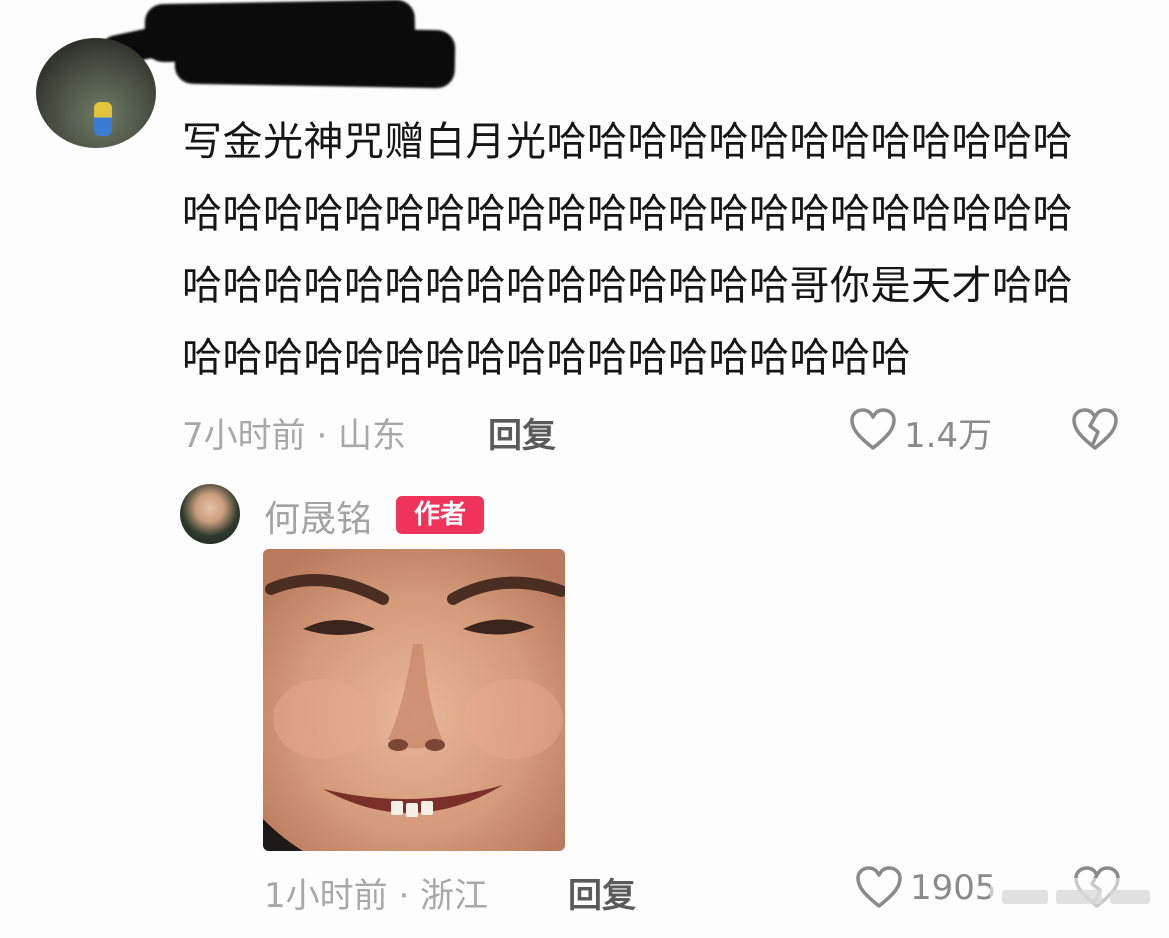 The image size is (1169, 938). I want to click on avatar-figure, so click(103, 119).